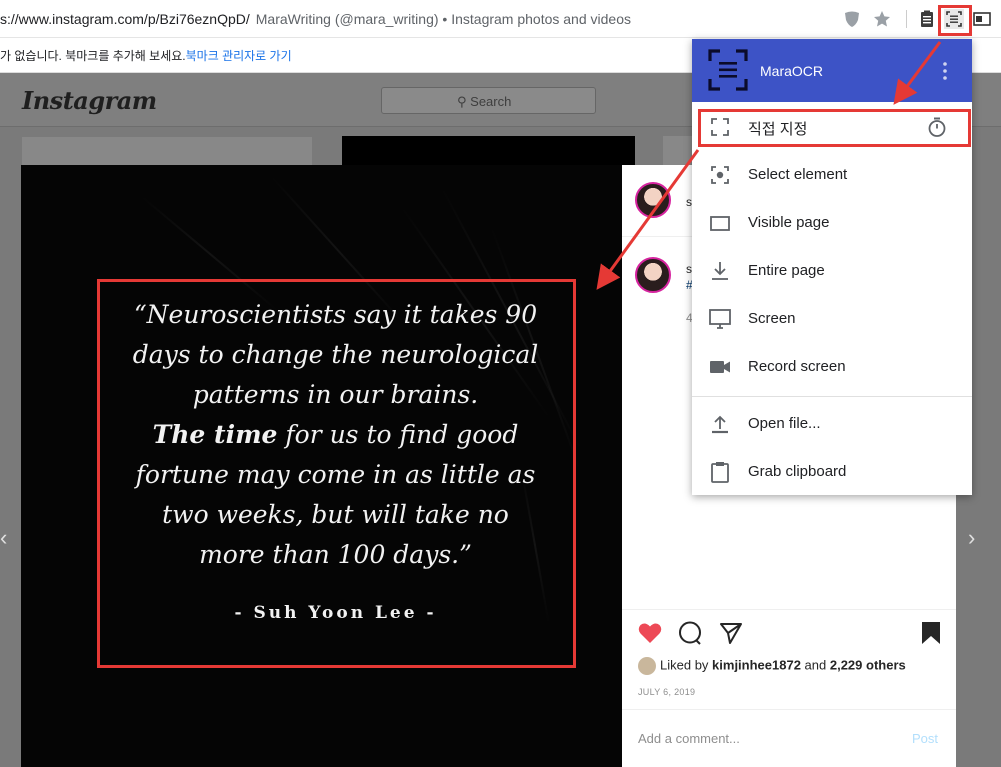 The height and width of the screenshot is (767, 1001). Describe the element at coordinates (462, 101) in the screenshot. I see `search-icon: ⚲` at that location.